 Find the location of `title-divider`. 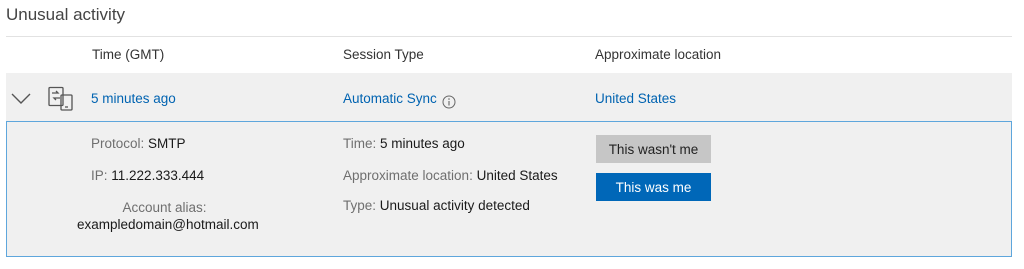

title-divider is located at coordinates (509, 36).